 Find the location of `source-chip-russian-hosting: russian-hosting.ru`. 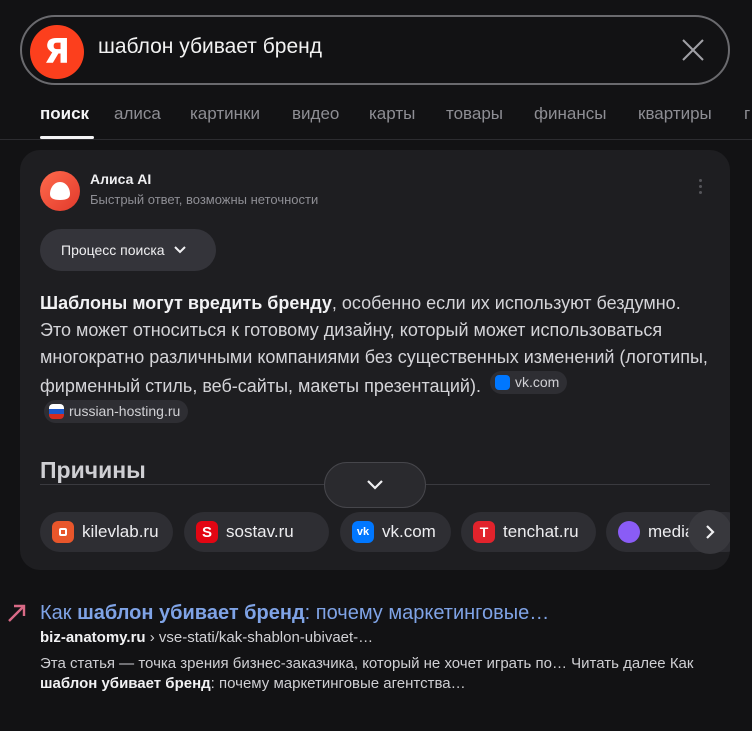

source-chip-russian-hosting: russian-hosting.ru is located at coordinates (116, 411).